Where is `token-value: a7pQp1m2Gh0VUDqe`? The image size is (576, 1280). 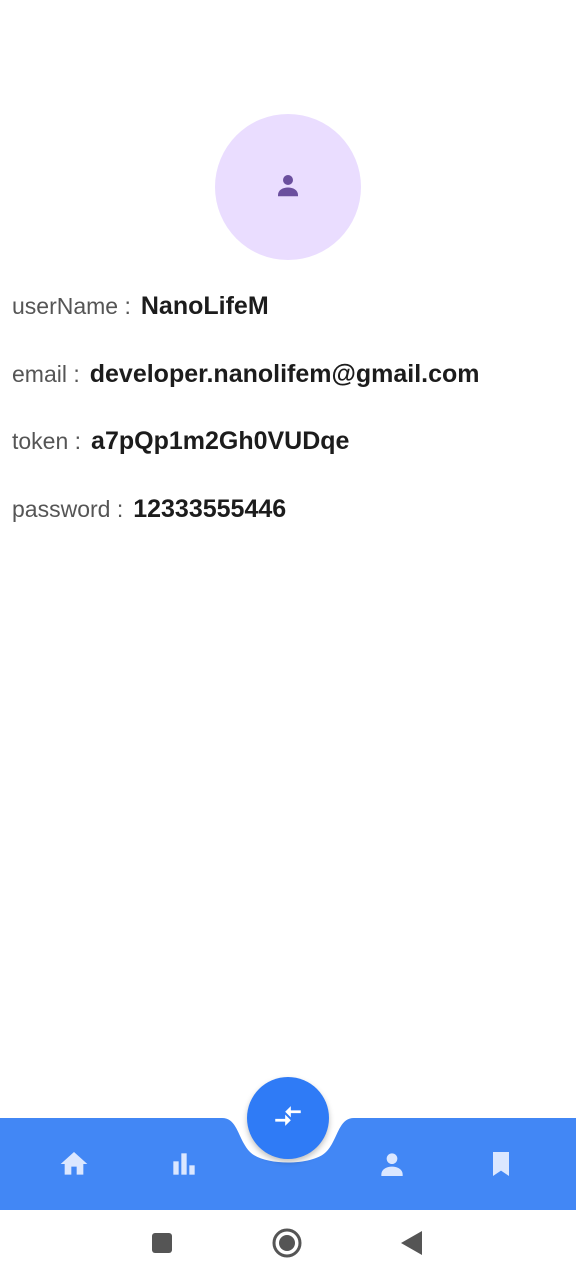 token-value: a7pQp1m2Gh0VUDqe is located at coordinates (220, 441).